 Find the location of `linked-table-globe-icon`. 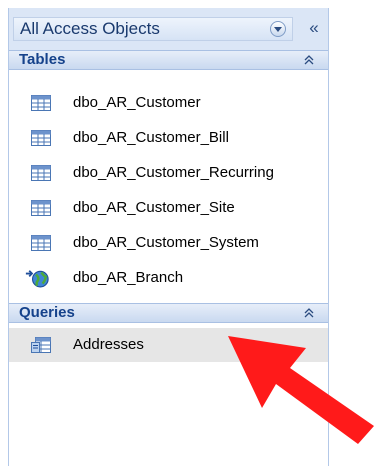

linked-table-globe-icon is located at coordinates (37, 279).